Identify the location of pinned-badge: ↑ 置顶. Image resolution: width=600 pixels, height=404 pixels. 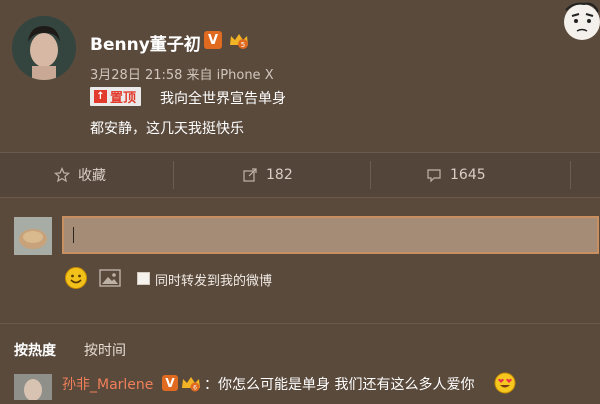
(116, 96).